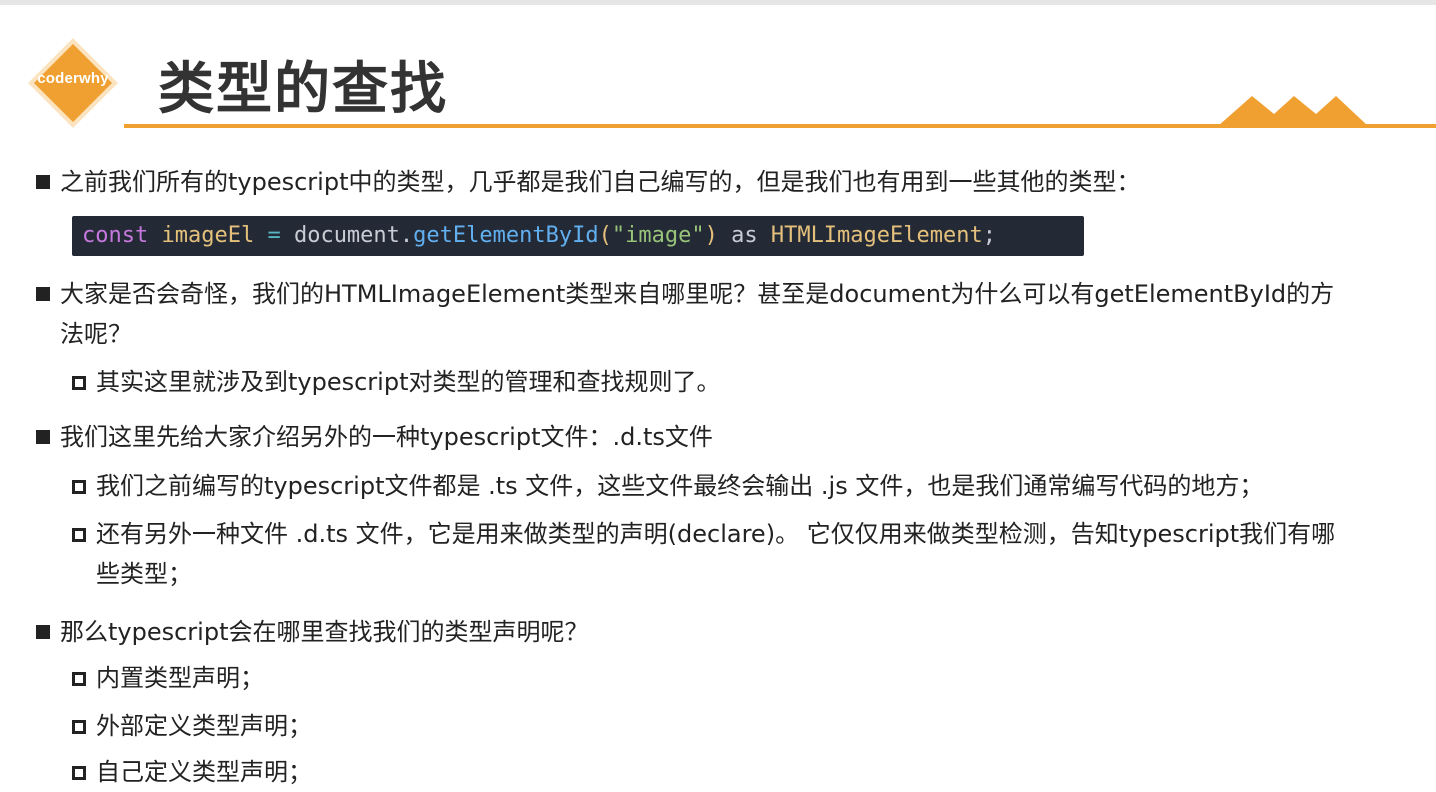 The width and height of the screenshot is (1436, 792). What do you see at coordinates (605, 235) in the screenshot?
I see `code-paren-open: (` at bounding box center [605, 235].